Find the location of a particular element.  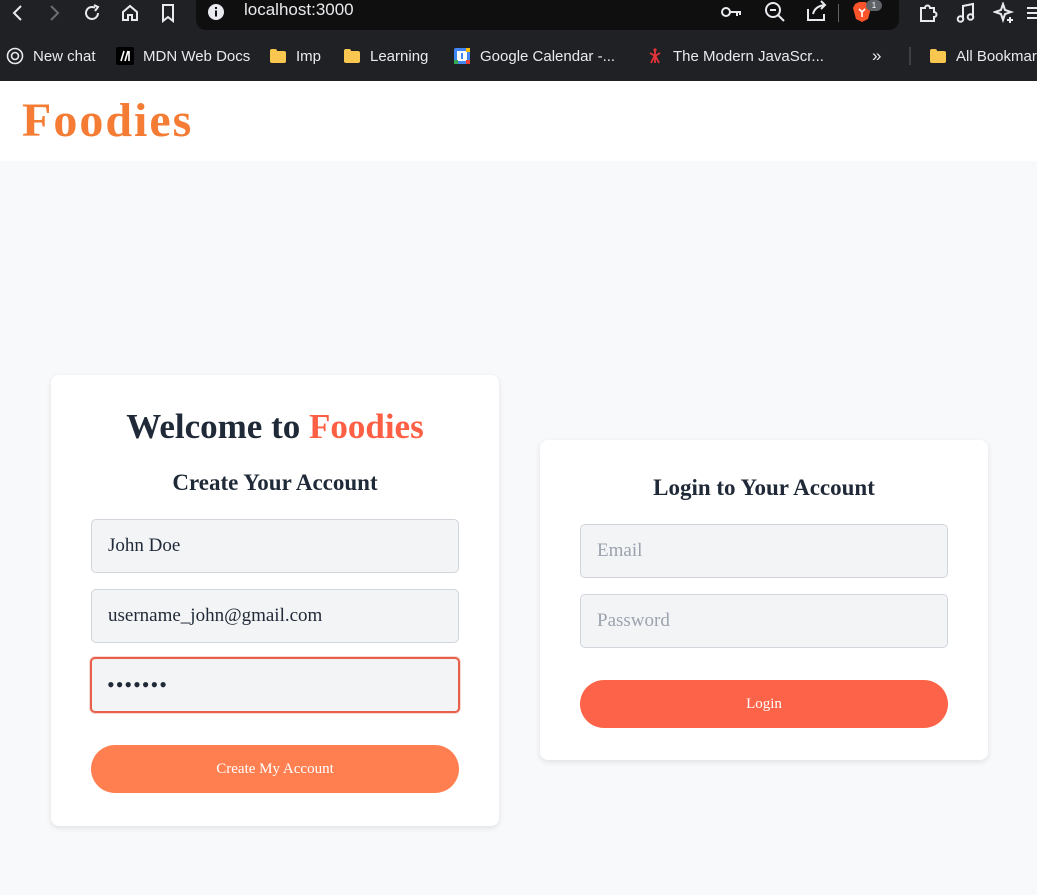

reload-button is located at coordinates (92, 13).